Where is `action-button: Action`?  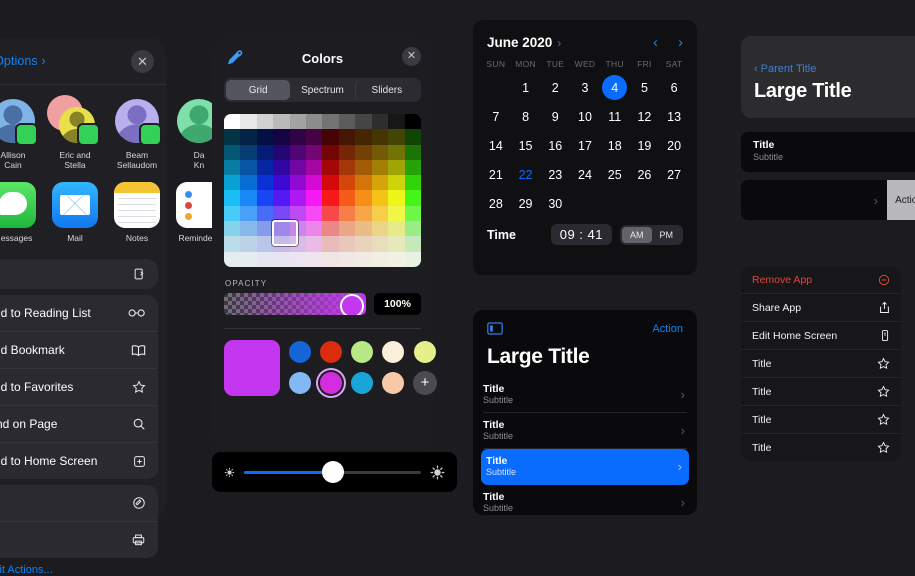
action-button: Action is located at coordinates (667, 329).